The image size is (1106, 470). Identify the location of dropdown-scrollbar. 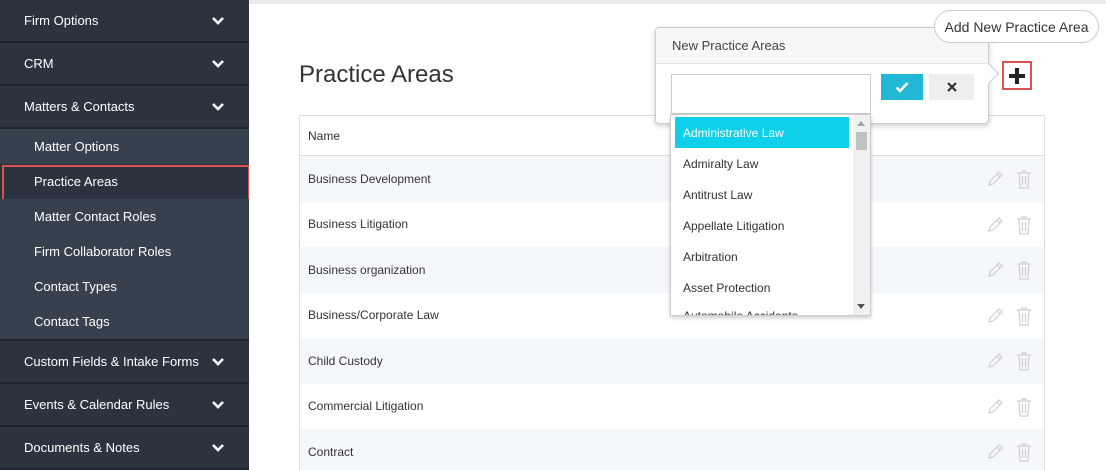
(861, 215).